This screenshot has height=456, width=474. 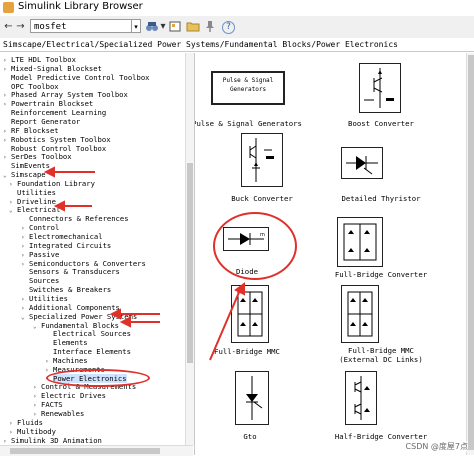 What do you see at coordinates (248, 85) in the screenshot?
I see `pulse-signal-generators-icon-text: Pulse & Signal Generators` at bounding box center [248, 85].